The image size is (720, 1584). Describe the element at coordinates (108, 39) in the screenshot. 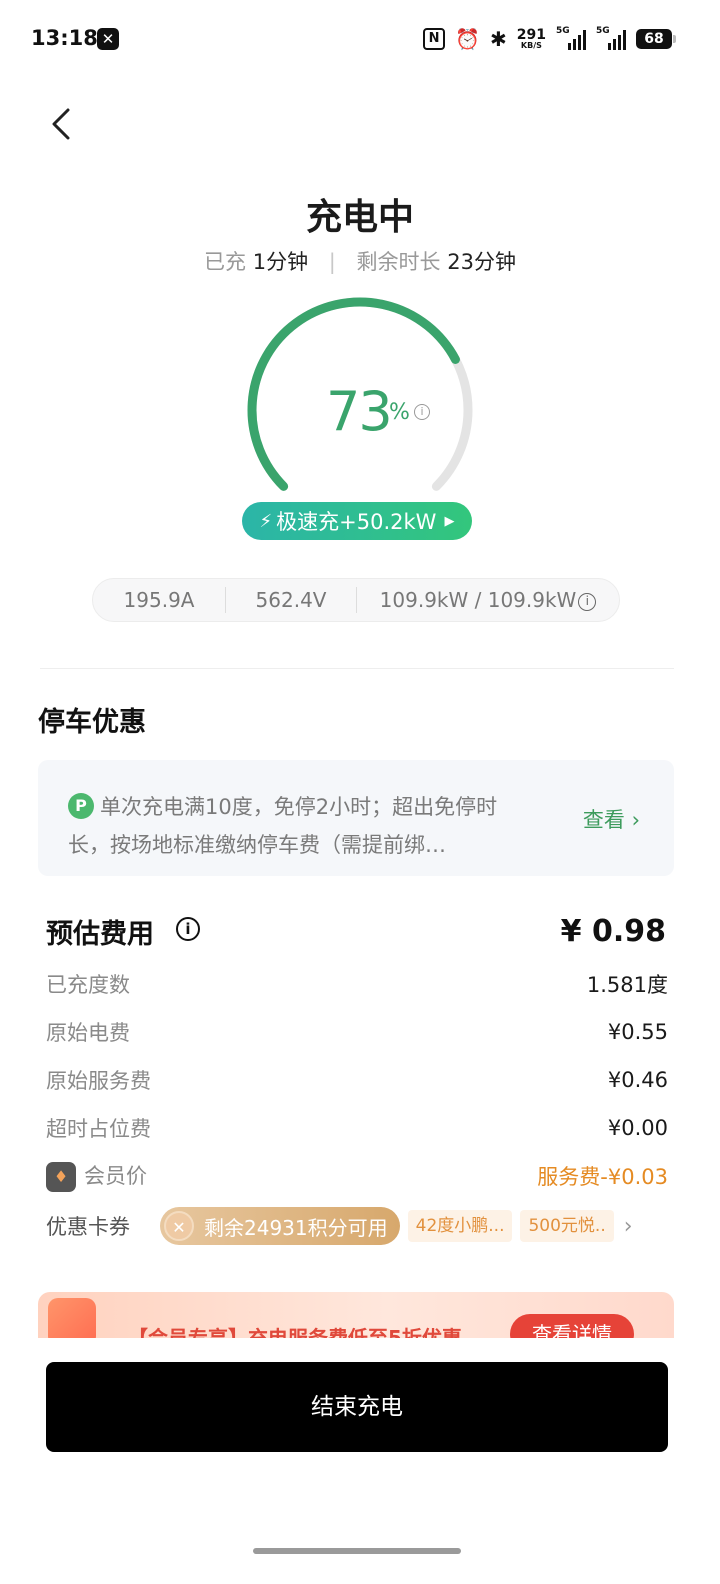

I see `app-notification-icon: ✕` at that location.